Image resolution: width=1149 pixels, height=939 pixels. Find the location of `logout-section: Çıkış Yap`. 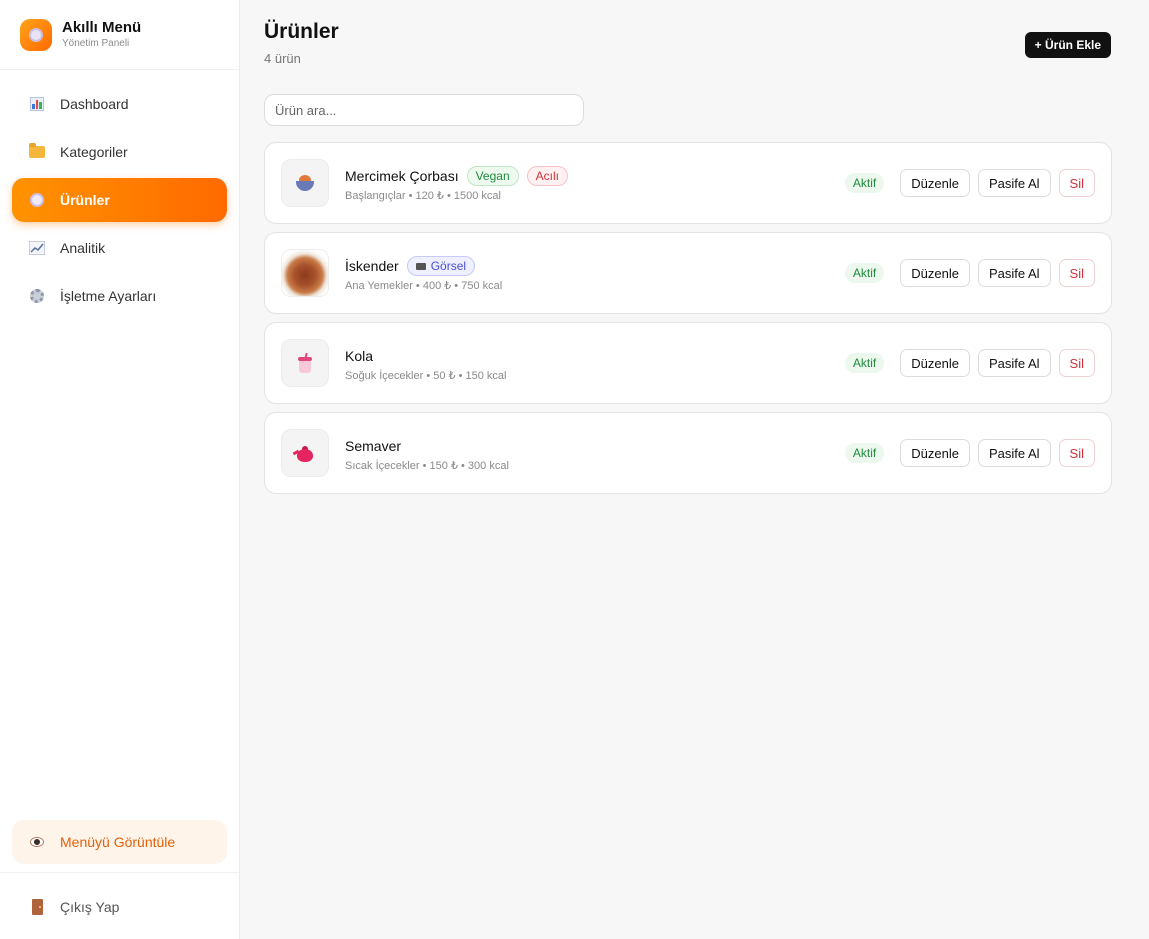

logout-section: Çıkış Yap is located at coordinates (119, 905).